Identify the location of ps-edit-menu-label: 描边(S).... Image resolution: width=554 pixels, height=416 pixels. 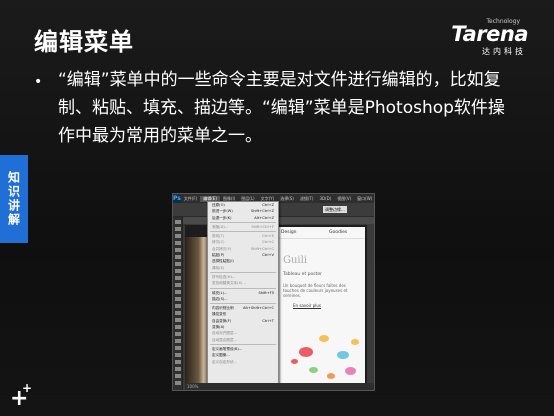
(220, 298).